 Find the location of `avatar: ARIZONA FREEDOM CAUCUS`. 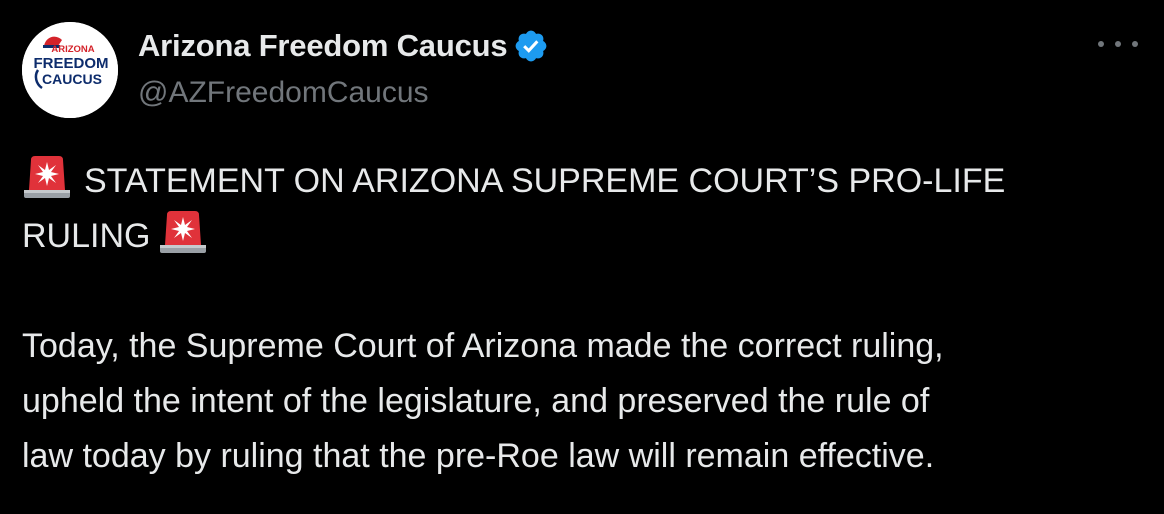

avatar: ARIZONA FREEDOM CAUCUS is located at coordinates (70, 70).